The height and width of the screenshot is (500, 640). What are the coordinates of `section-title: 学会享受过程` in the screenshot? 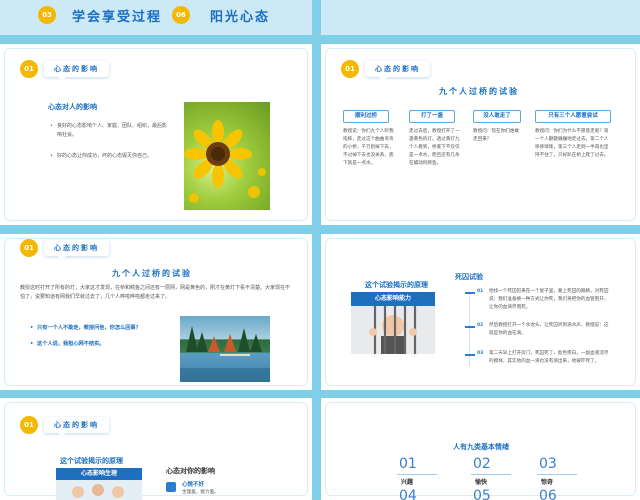 It's located at (117, 17).